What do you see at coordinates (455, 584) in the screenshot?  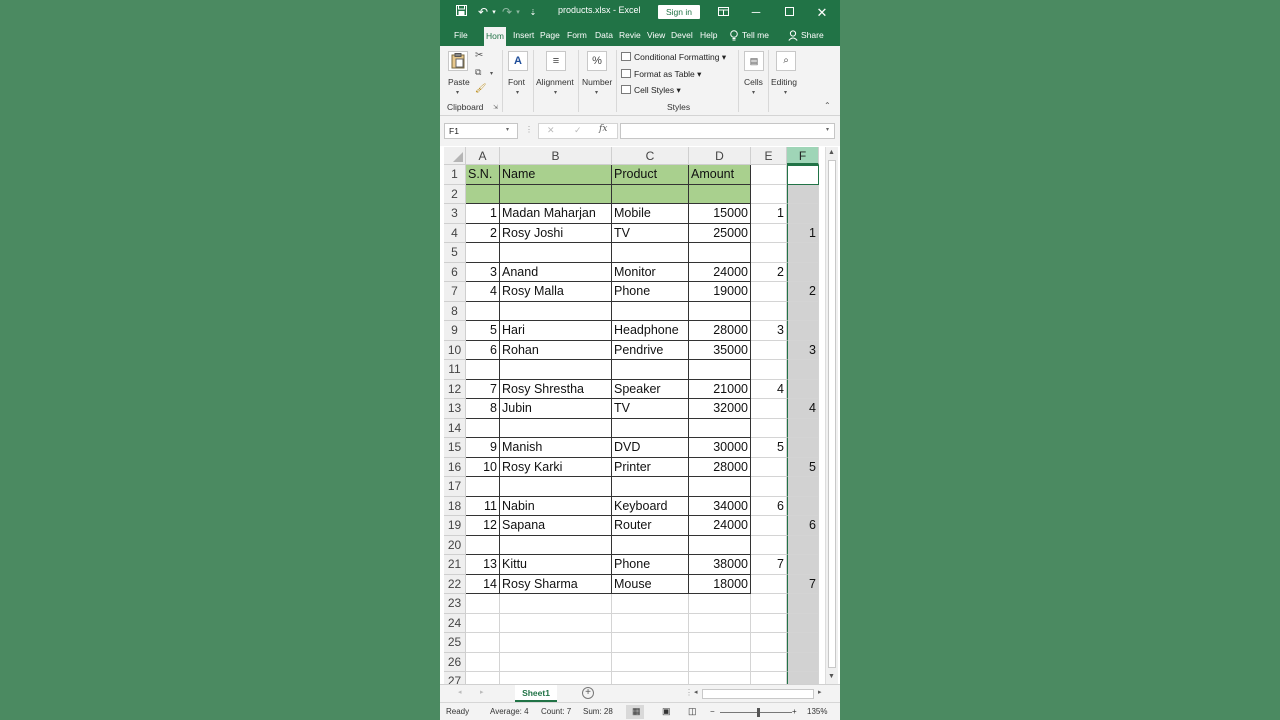 I see `row-header: 22` at bounding box center [455, 584].